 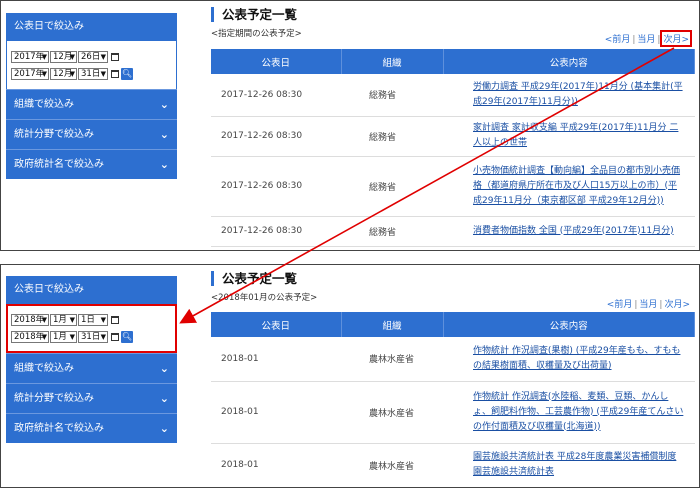 I want to click on date-from-row: 2017年 ▼ 12月 ▼ 26日 ▼, so click(x=93, y=56).